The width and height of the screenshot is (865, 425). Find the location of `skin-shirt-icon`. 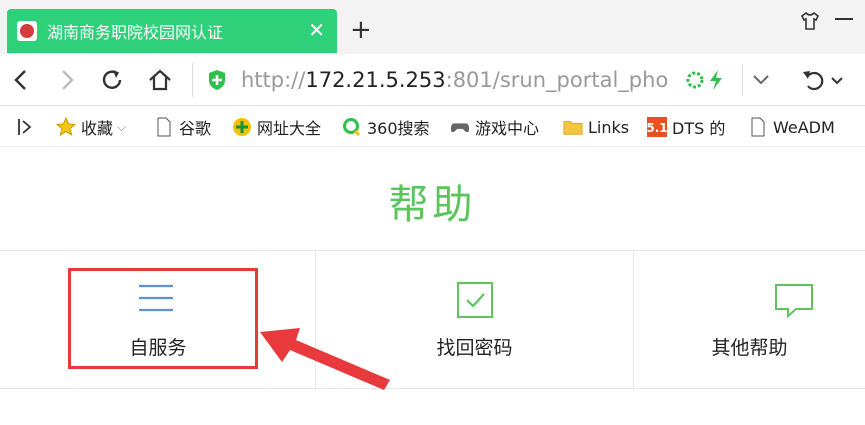

skin-shirt-icon is located at coordinates (810, 21).